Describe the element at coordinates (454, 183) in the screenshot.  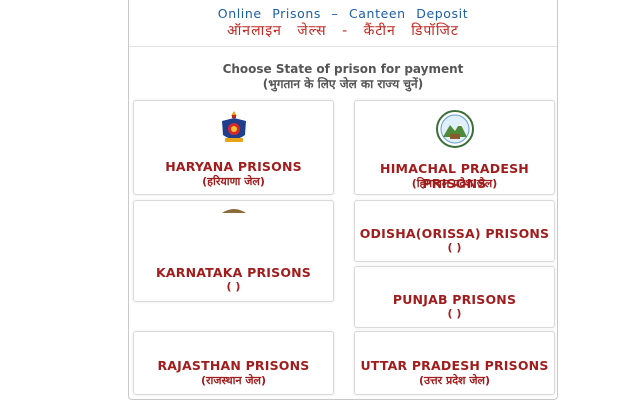
I see `state-name-hindi: (हिमाचल प्रदेश जेल)` at that location.